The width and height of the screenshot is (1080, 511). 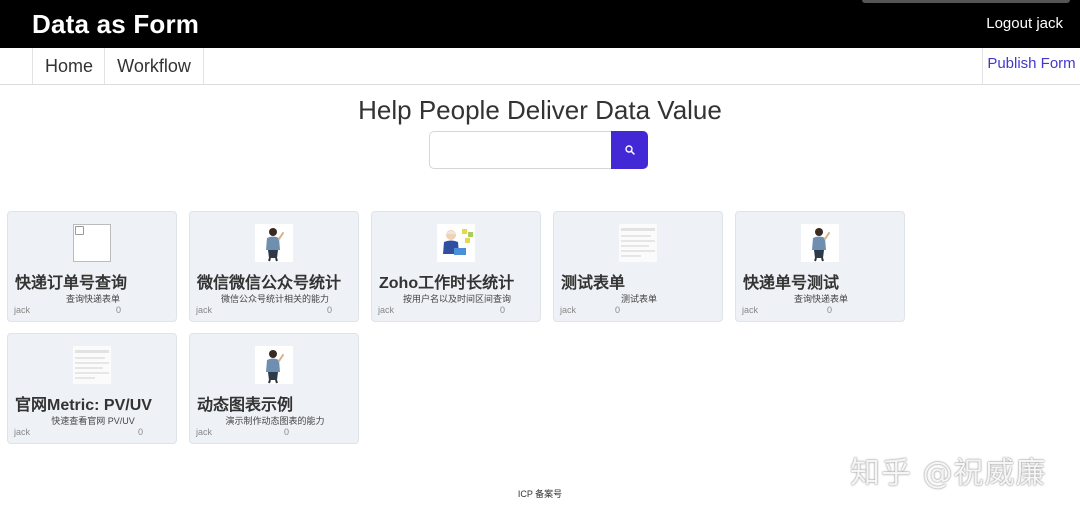 I want to click on logout-label: Logout, so click(x=1009, y=23).